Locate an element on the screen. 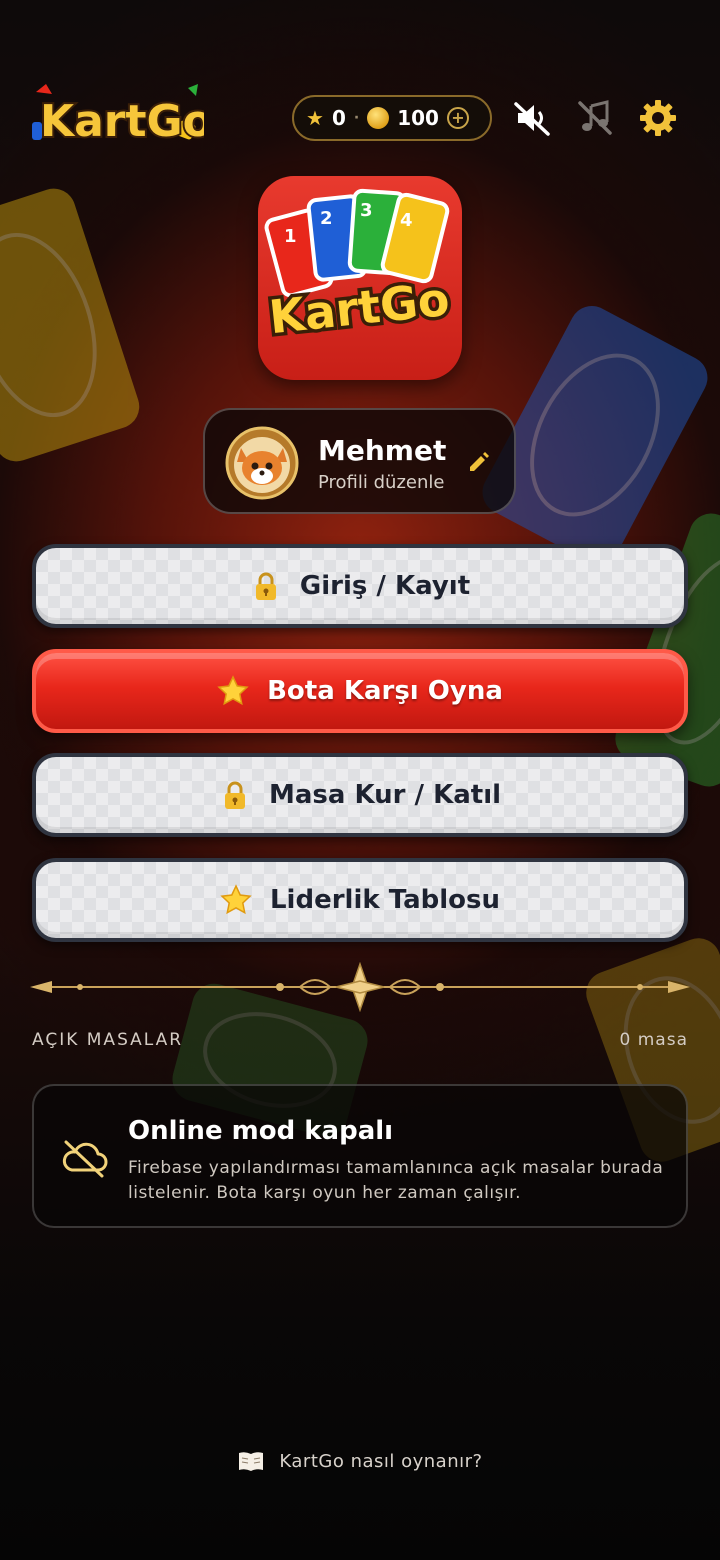  profile-name: Mehmet is located at coordinates (382, 450).